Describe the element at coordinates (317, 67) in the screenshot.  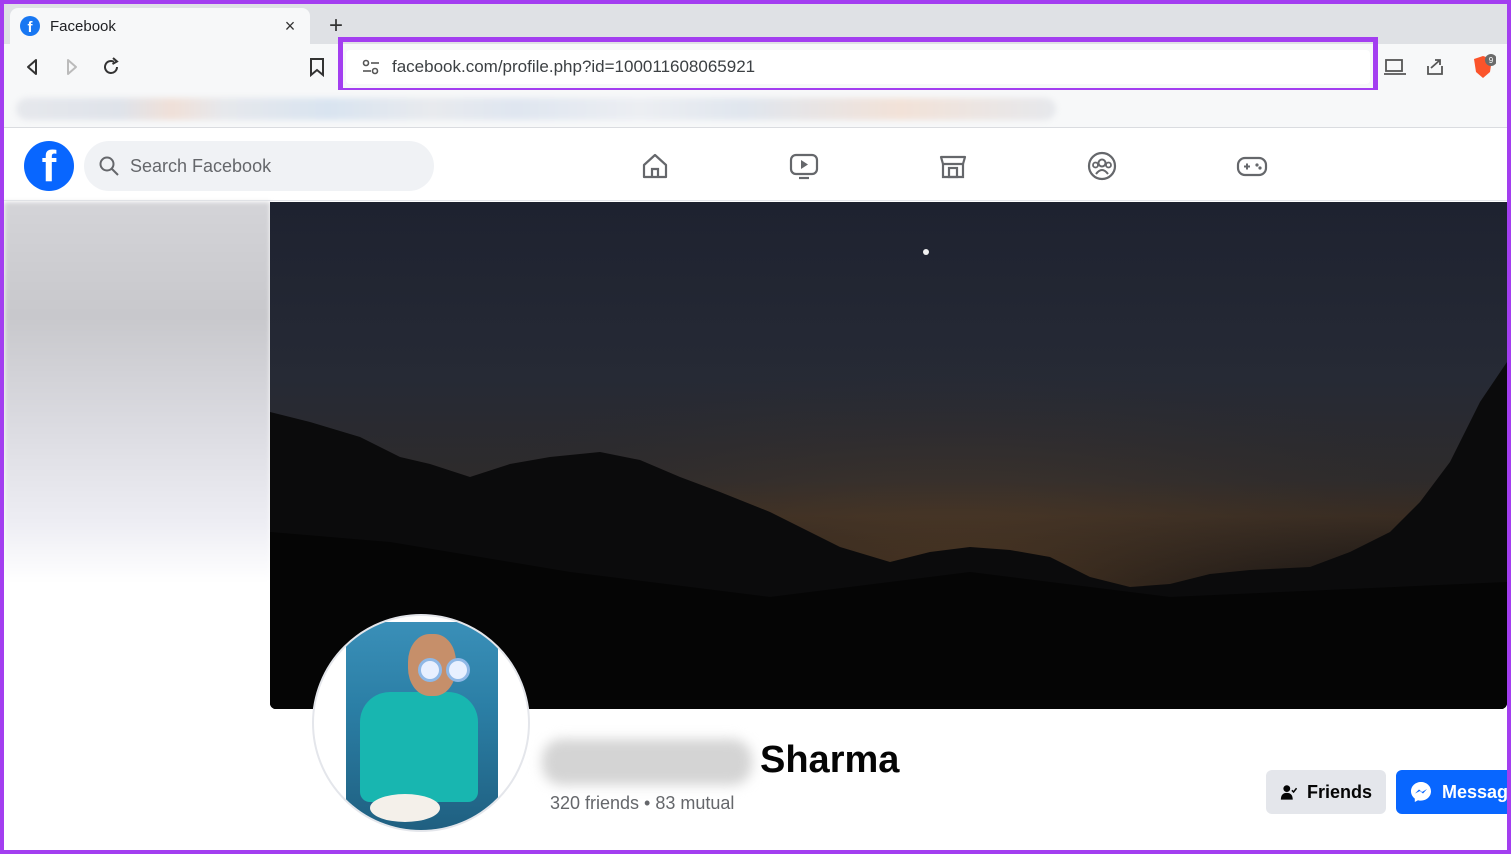
I see `bookmark-icon` at that location.